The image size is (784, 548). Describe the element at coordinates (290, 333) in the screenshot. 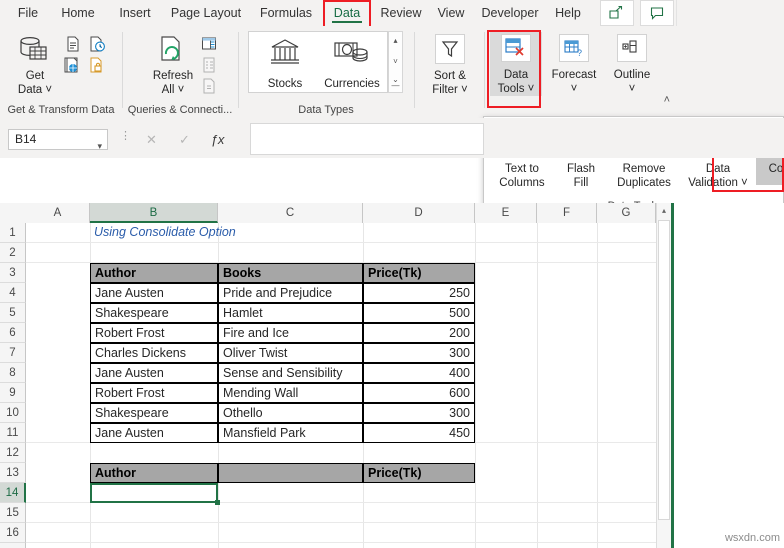

I see `table-row: Fire and Ice` at that location.